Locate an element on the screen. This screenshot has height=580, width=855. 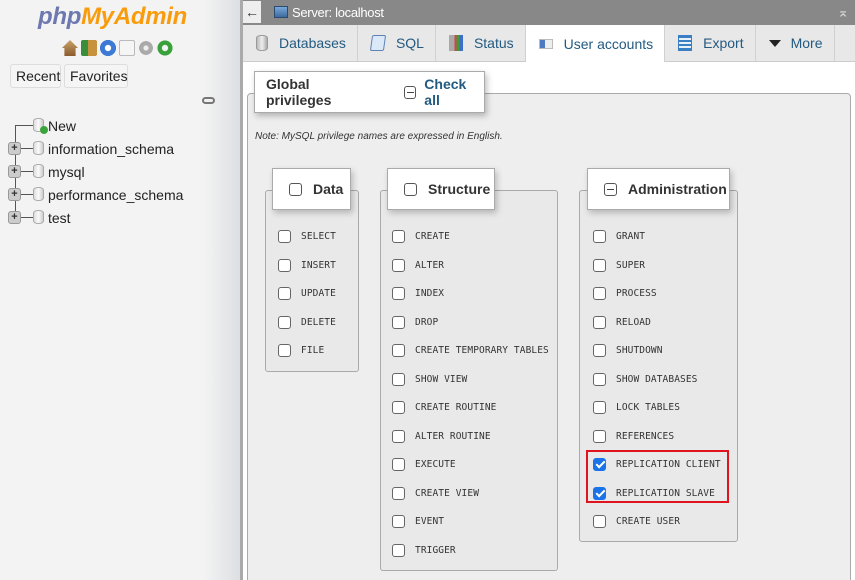
privilege-execute: EXECUTE is located at coordinates (424, 464).